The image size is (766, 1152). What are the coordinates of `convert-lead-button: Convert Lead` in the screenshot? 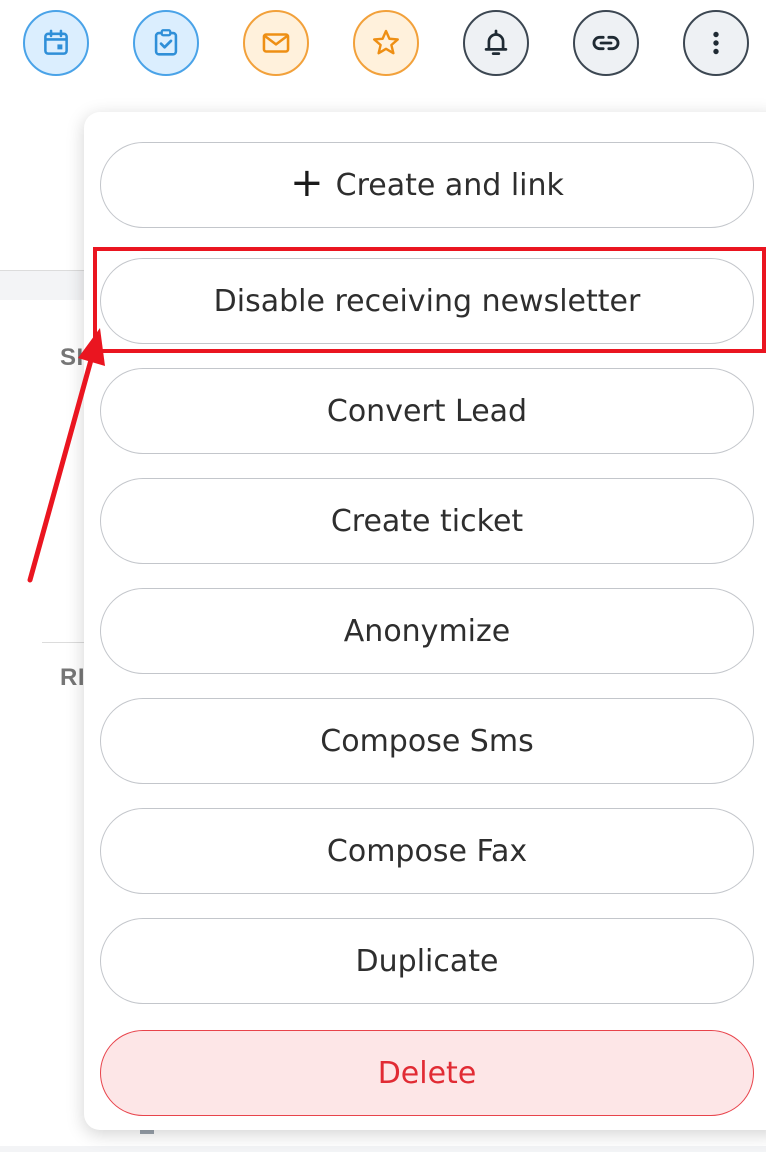 It's located at (427, 411).